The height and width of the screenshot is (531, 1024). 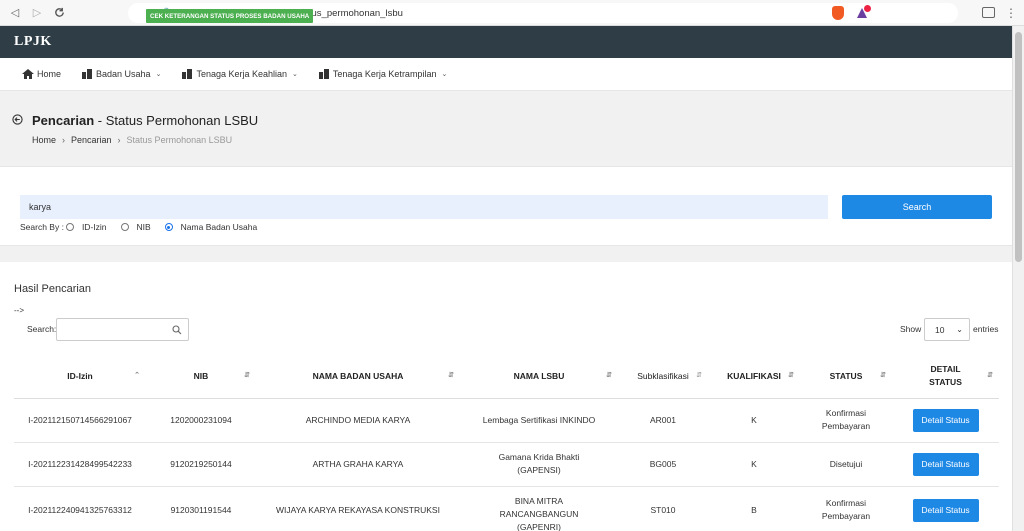 I want to click on lsbu-text: BINA MITRA RANCANGBANGUN (GAPENRI), so click(x=539, y=513).